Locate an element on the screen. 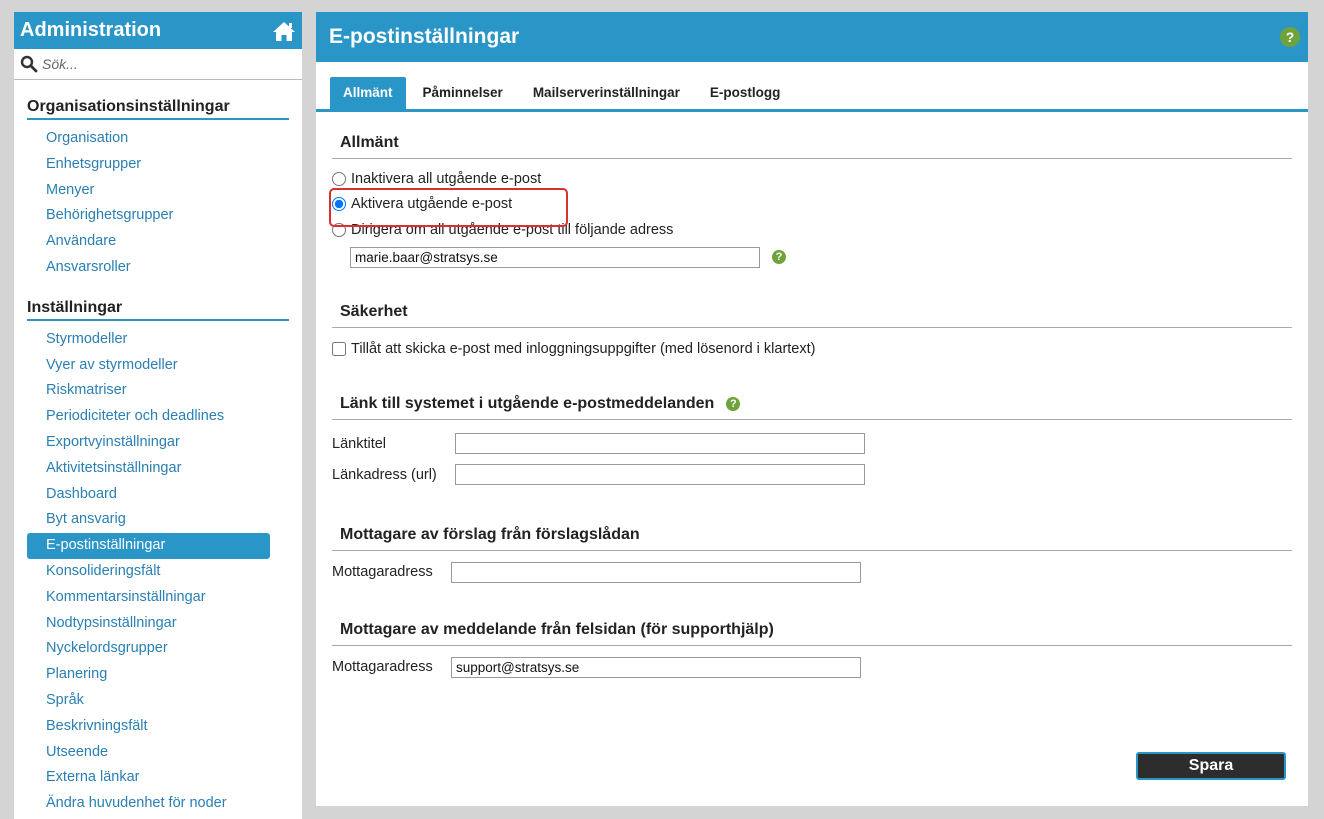  section-general-title: Allmänt is located at coordinates (812, 146).